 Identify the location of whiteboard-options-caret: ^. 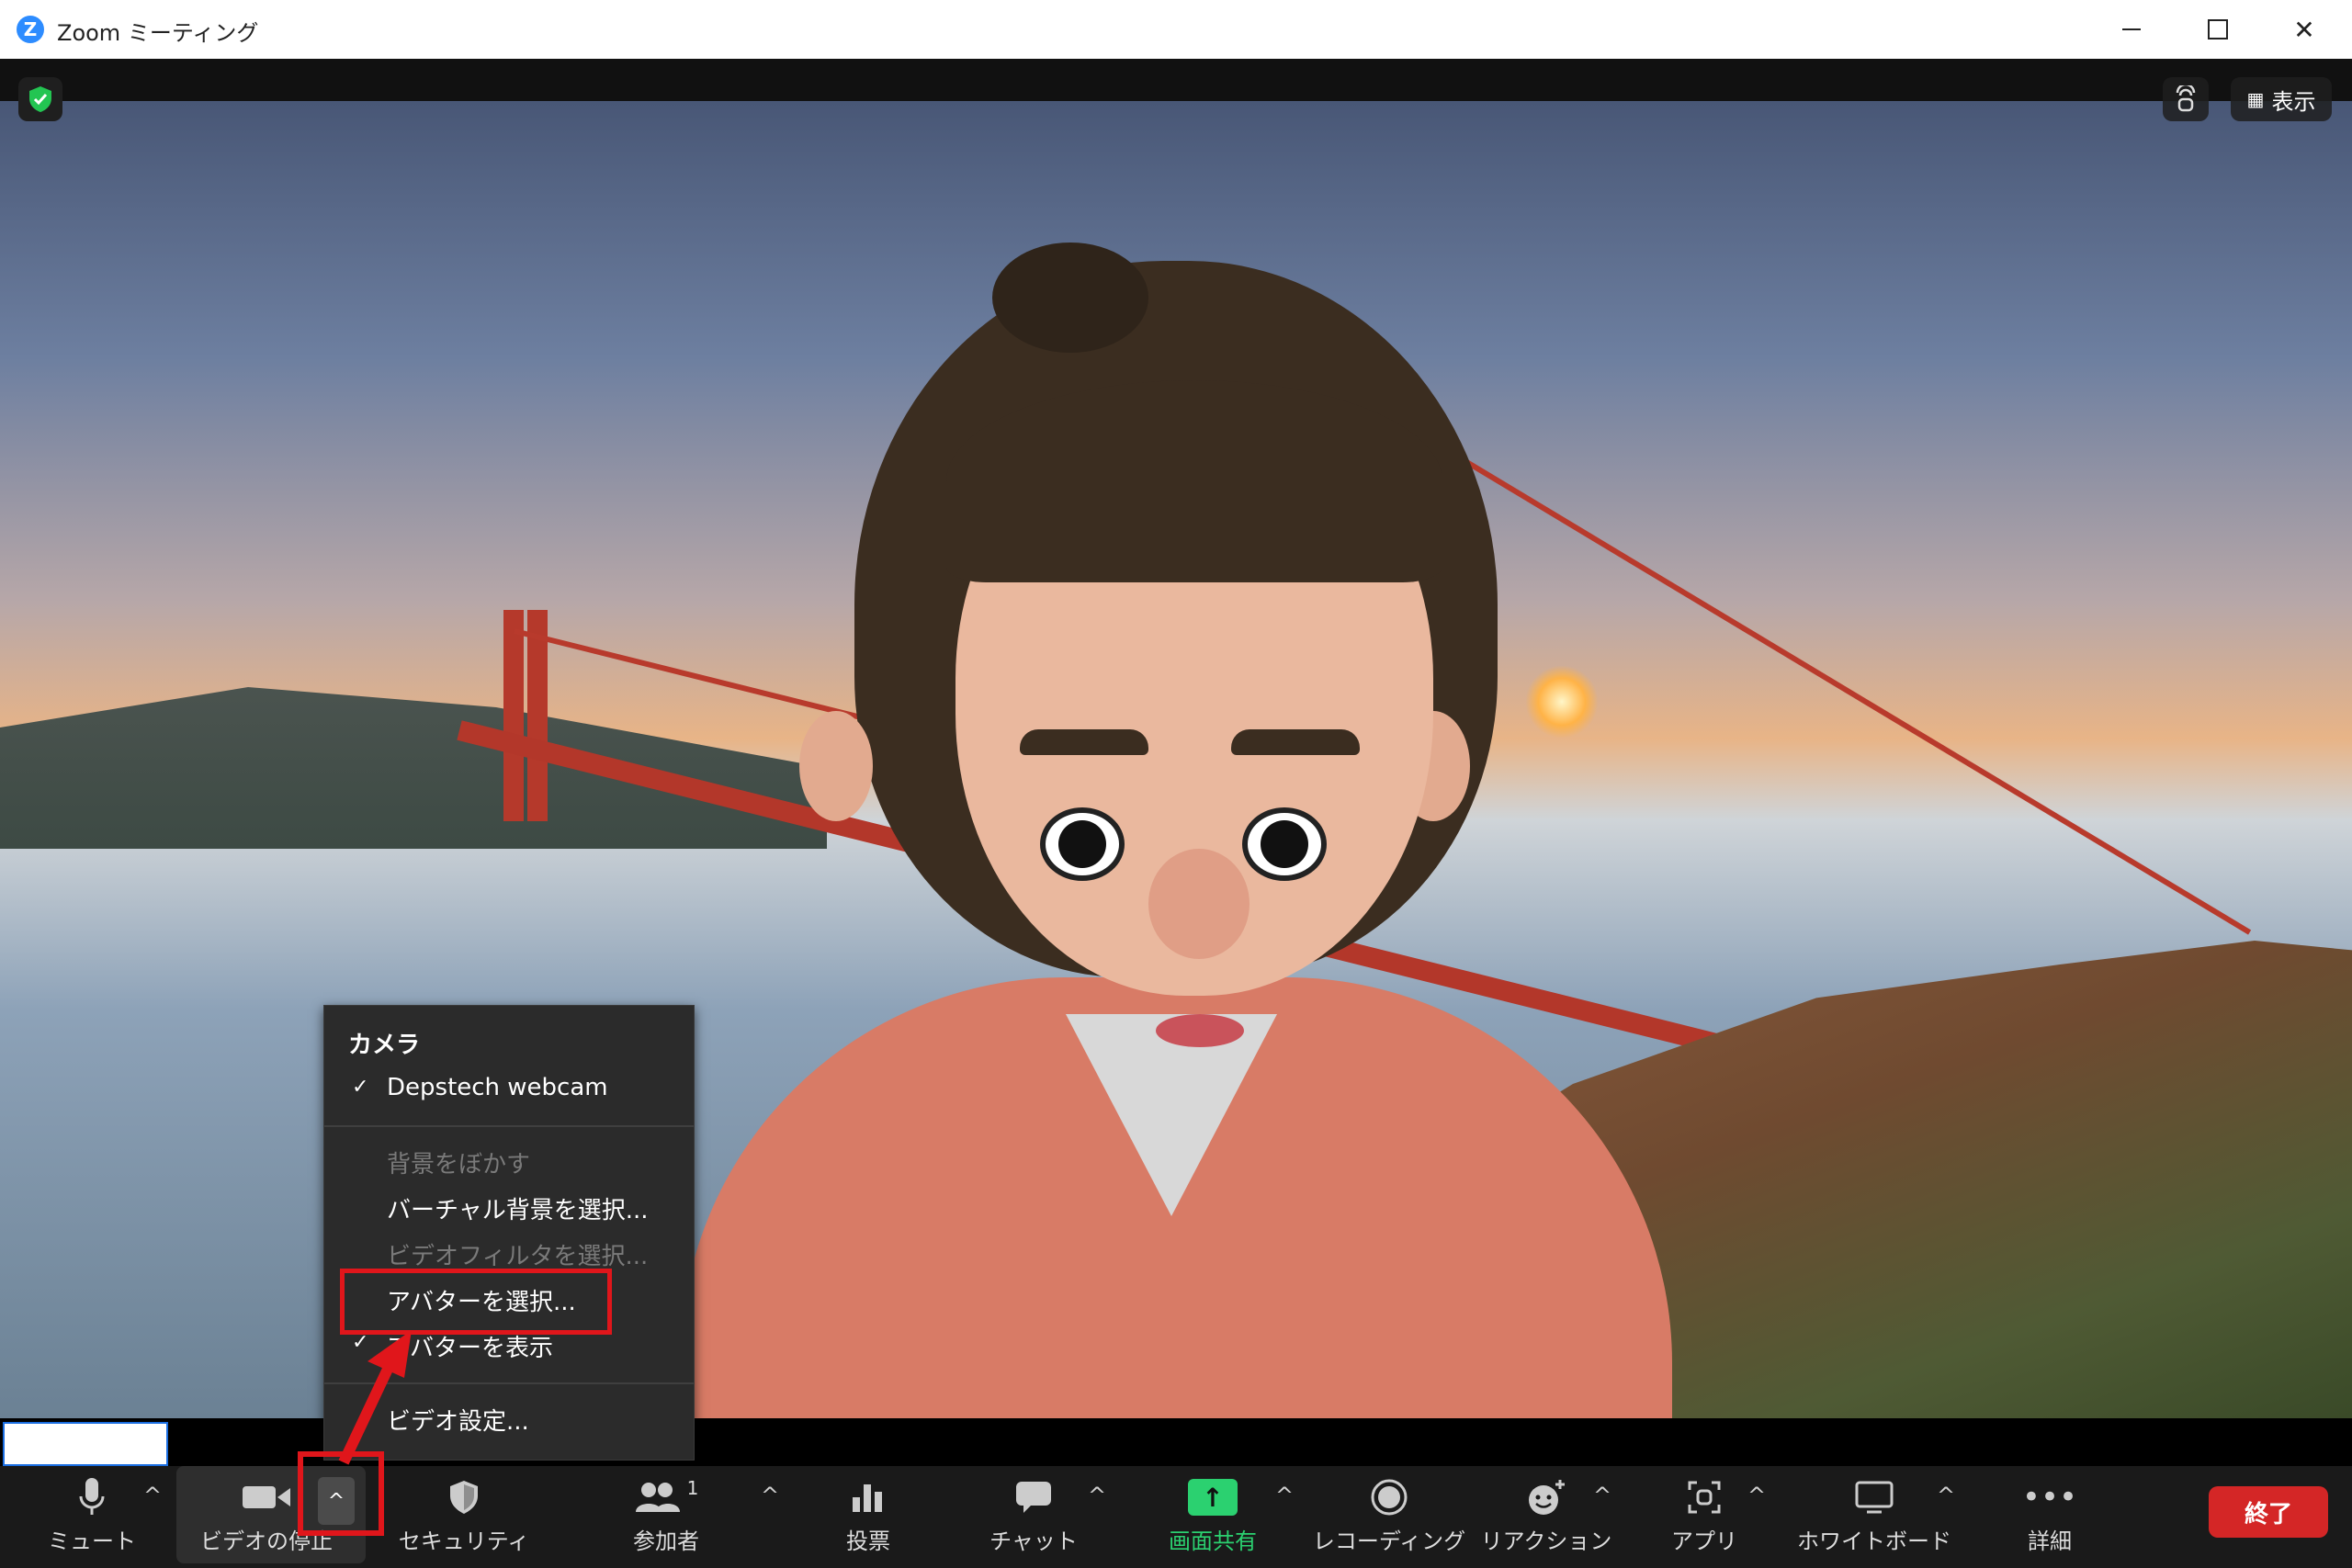
(1946, 1496).